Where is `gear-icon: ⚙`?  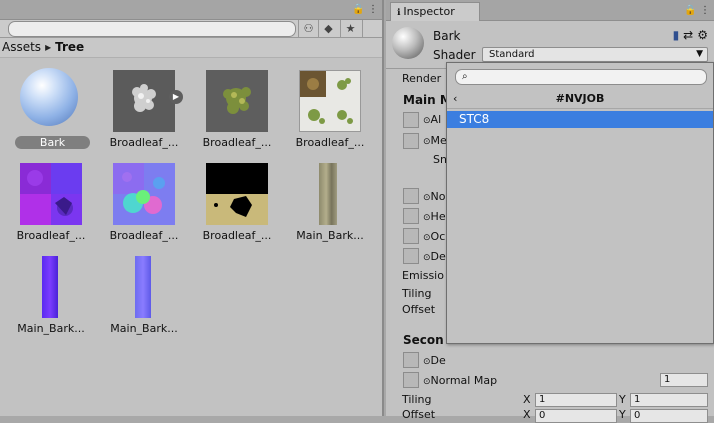
gear-icon: ⚙ is located at coordinates (702, 35).